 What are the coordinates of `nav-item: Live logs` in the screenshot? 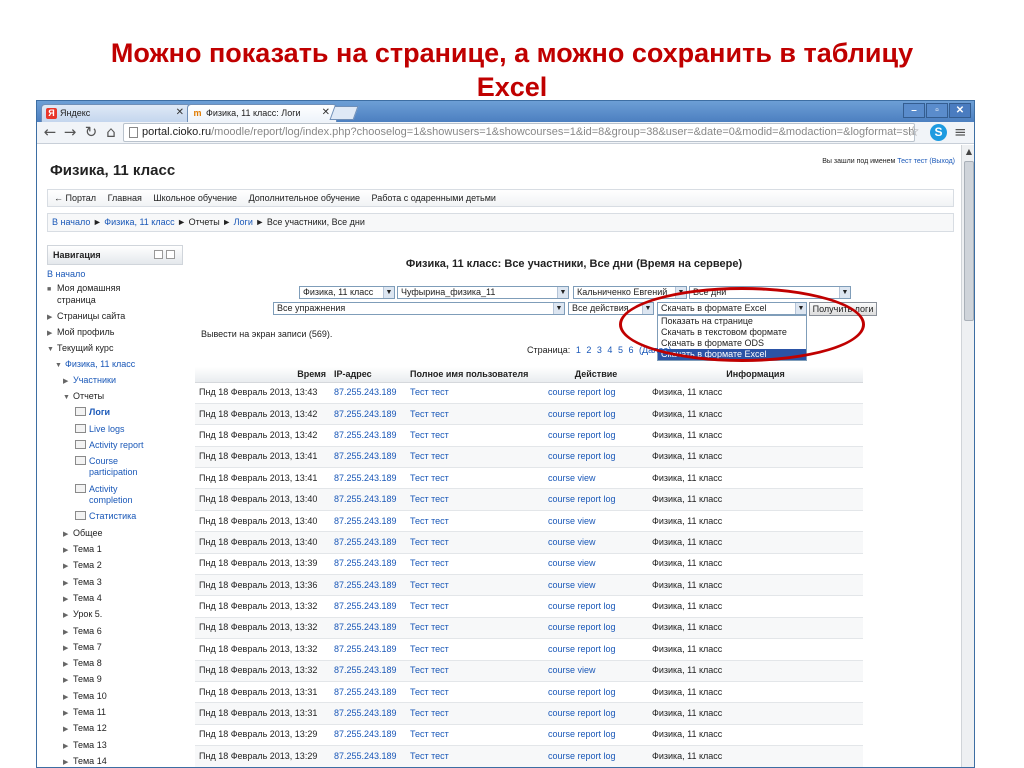 It's located at (100, 429).